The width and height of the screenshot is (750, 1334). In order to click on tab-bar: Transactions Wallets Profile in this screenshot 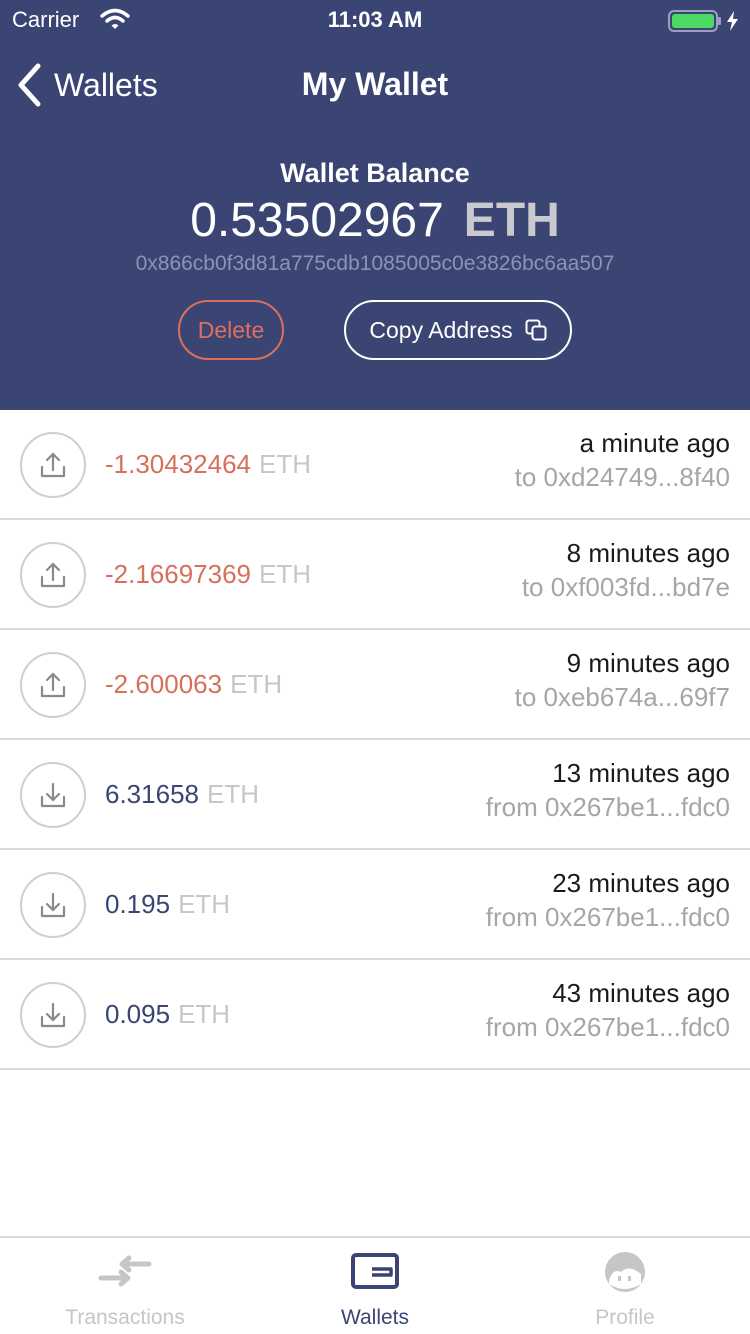, I will do `click(375, 1285)`.